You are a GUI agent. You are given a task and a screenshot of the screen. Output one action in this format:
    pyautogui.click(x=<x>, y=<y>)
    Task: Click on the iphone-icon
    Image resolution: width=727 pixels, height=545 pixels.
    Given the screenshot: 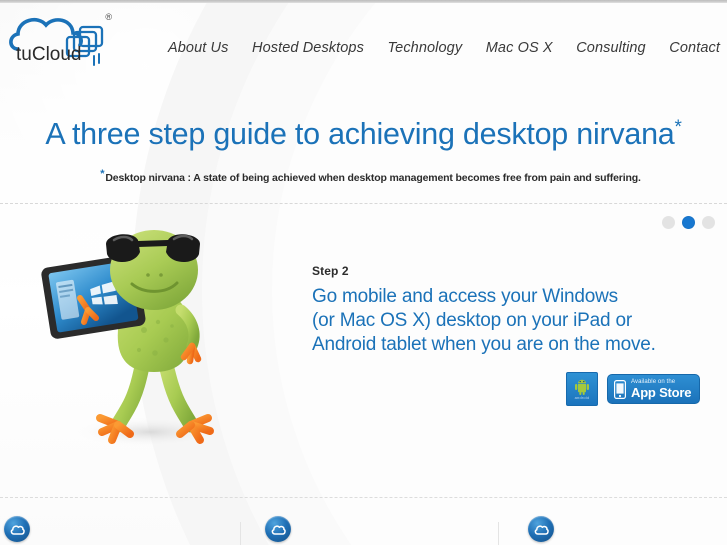 What is the action you would take?
    pyautogui.click(x=620, y=389)
    